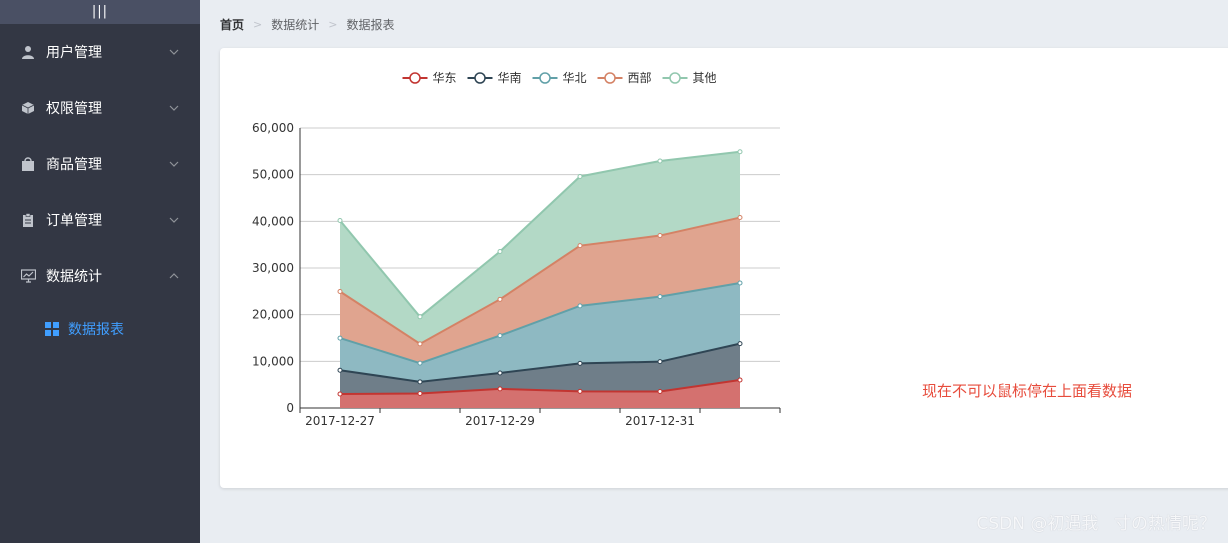 This screenshot has width=1228, height=543. What do you see at coordinates (28, 276) in the screenshot?
I see `monitor-chart-icon` at bounding box center [28, 276].